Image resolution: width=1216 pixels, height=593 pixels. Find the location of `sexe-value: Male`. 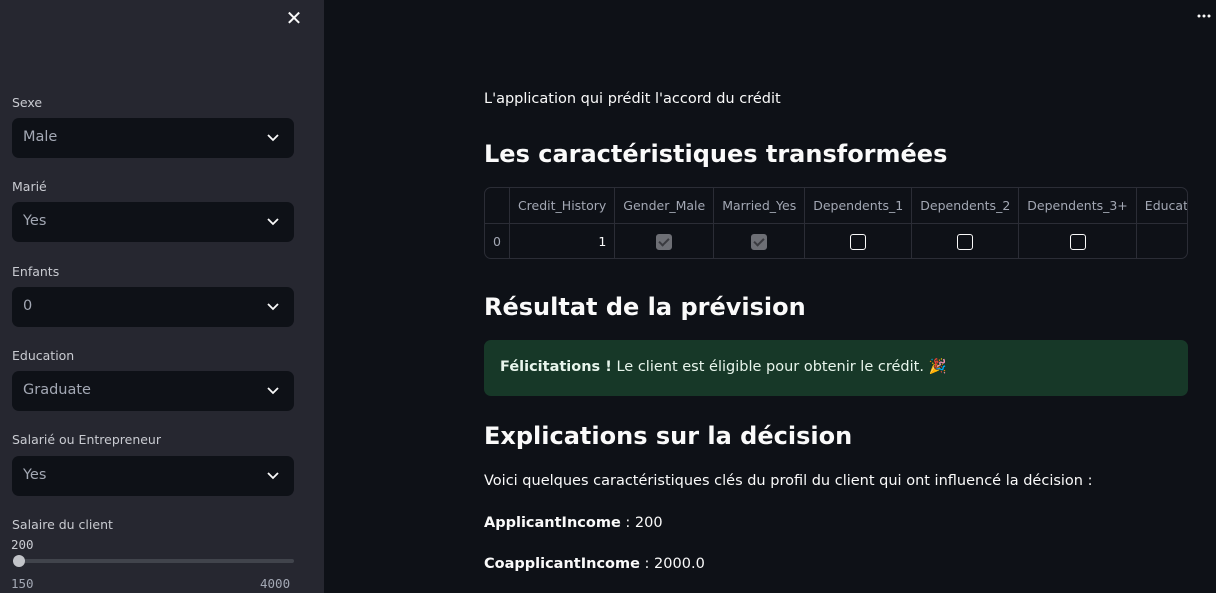

sexe-value: Male is located at coordinates (40, 137).